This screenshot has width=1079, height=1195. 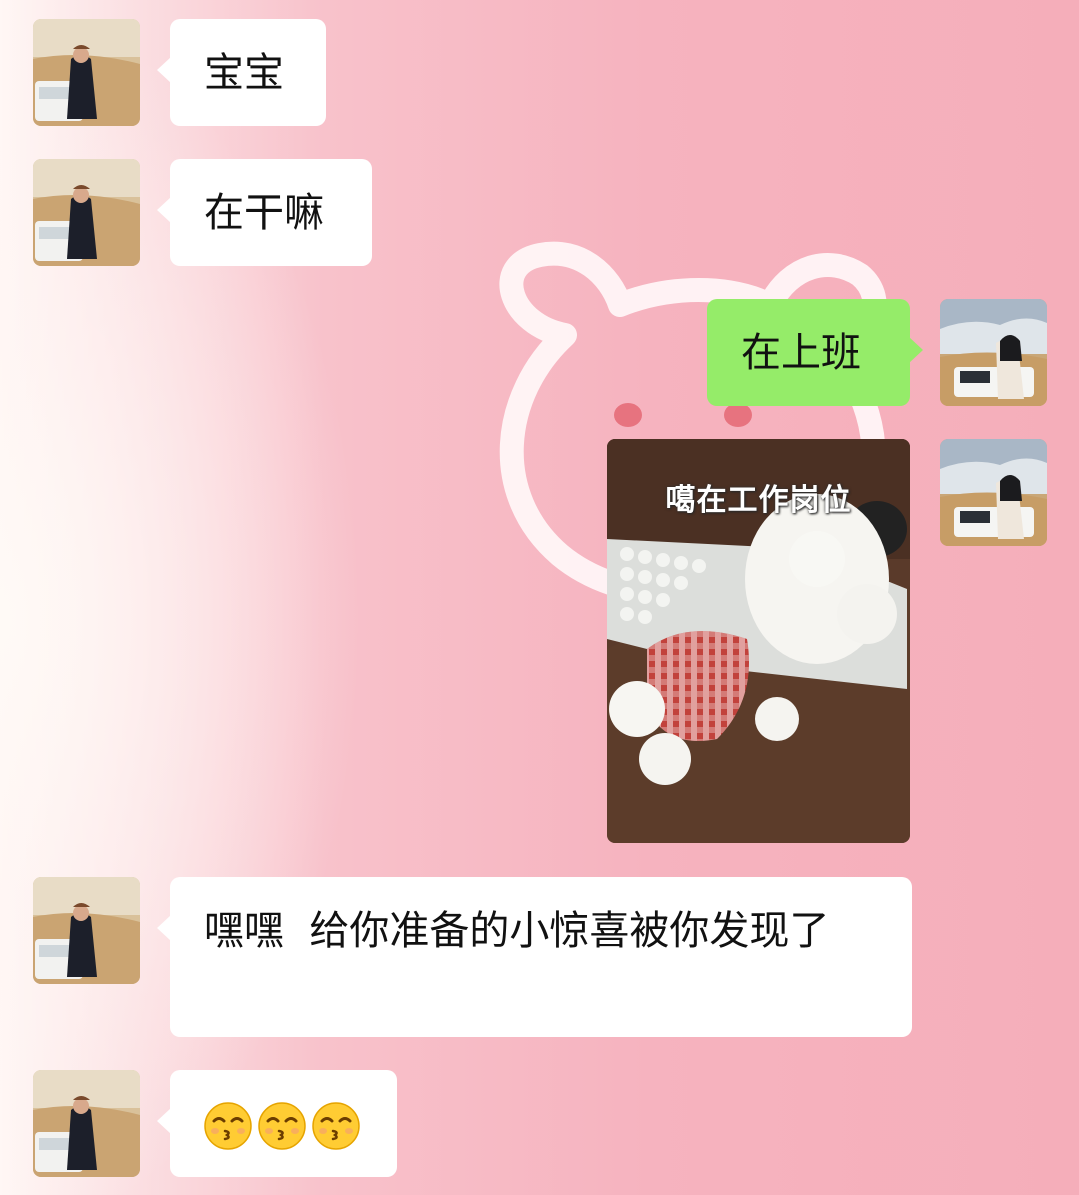 I want to click on message-text: 宝宝, so click(x=244, y=73).